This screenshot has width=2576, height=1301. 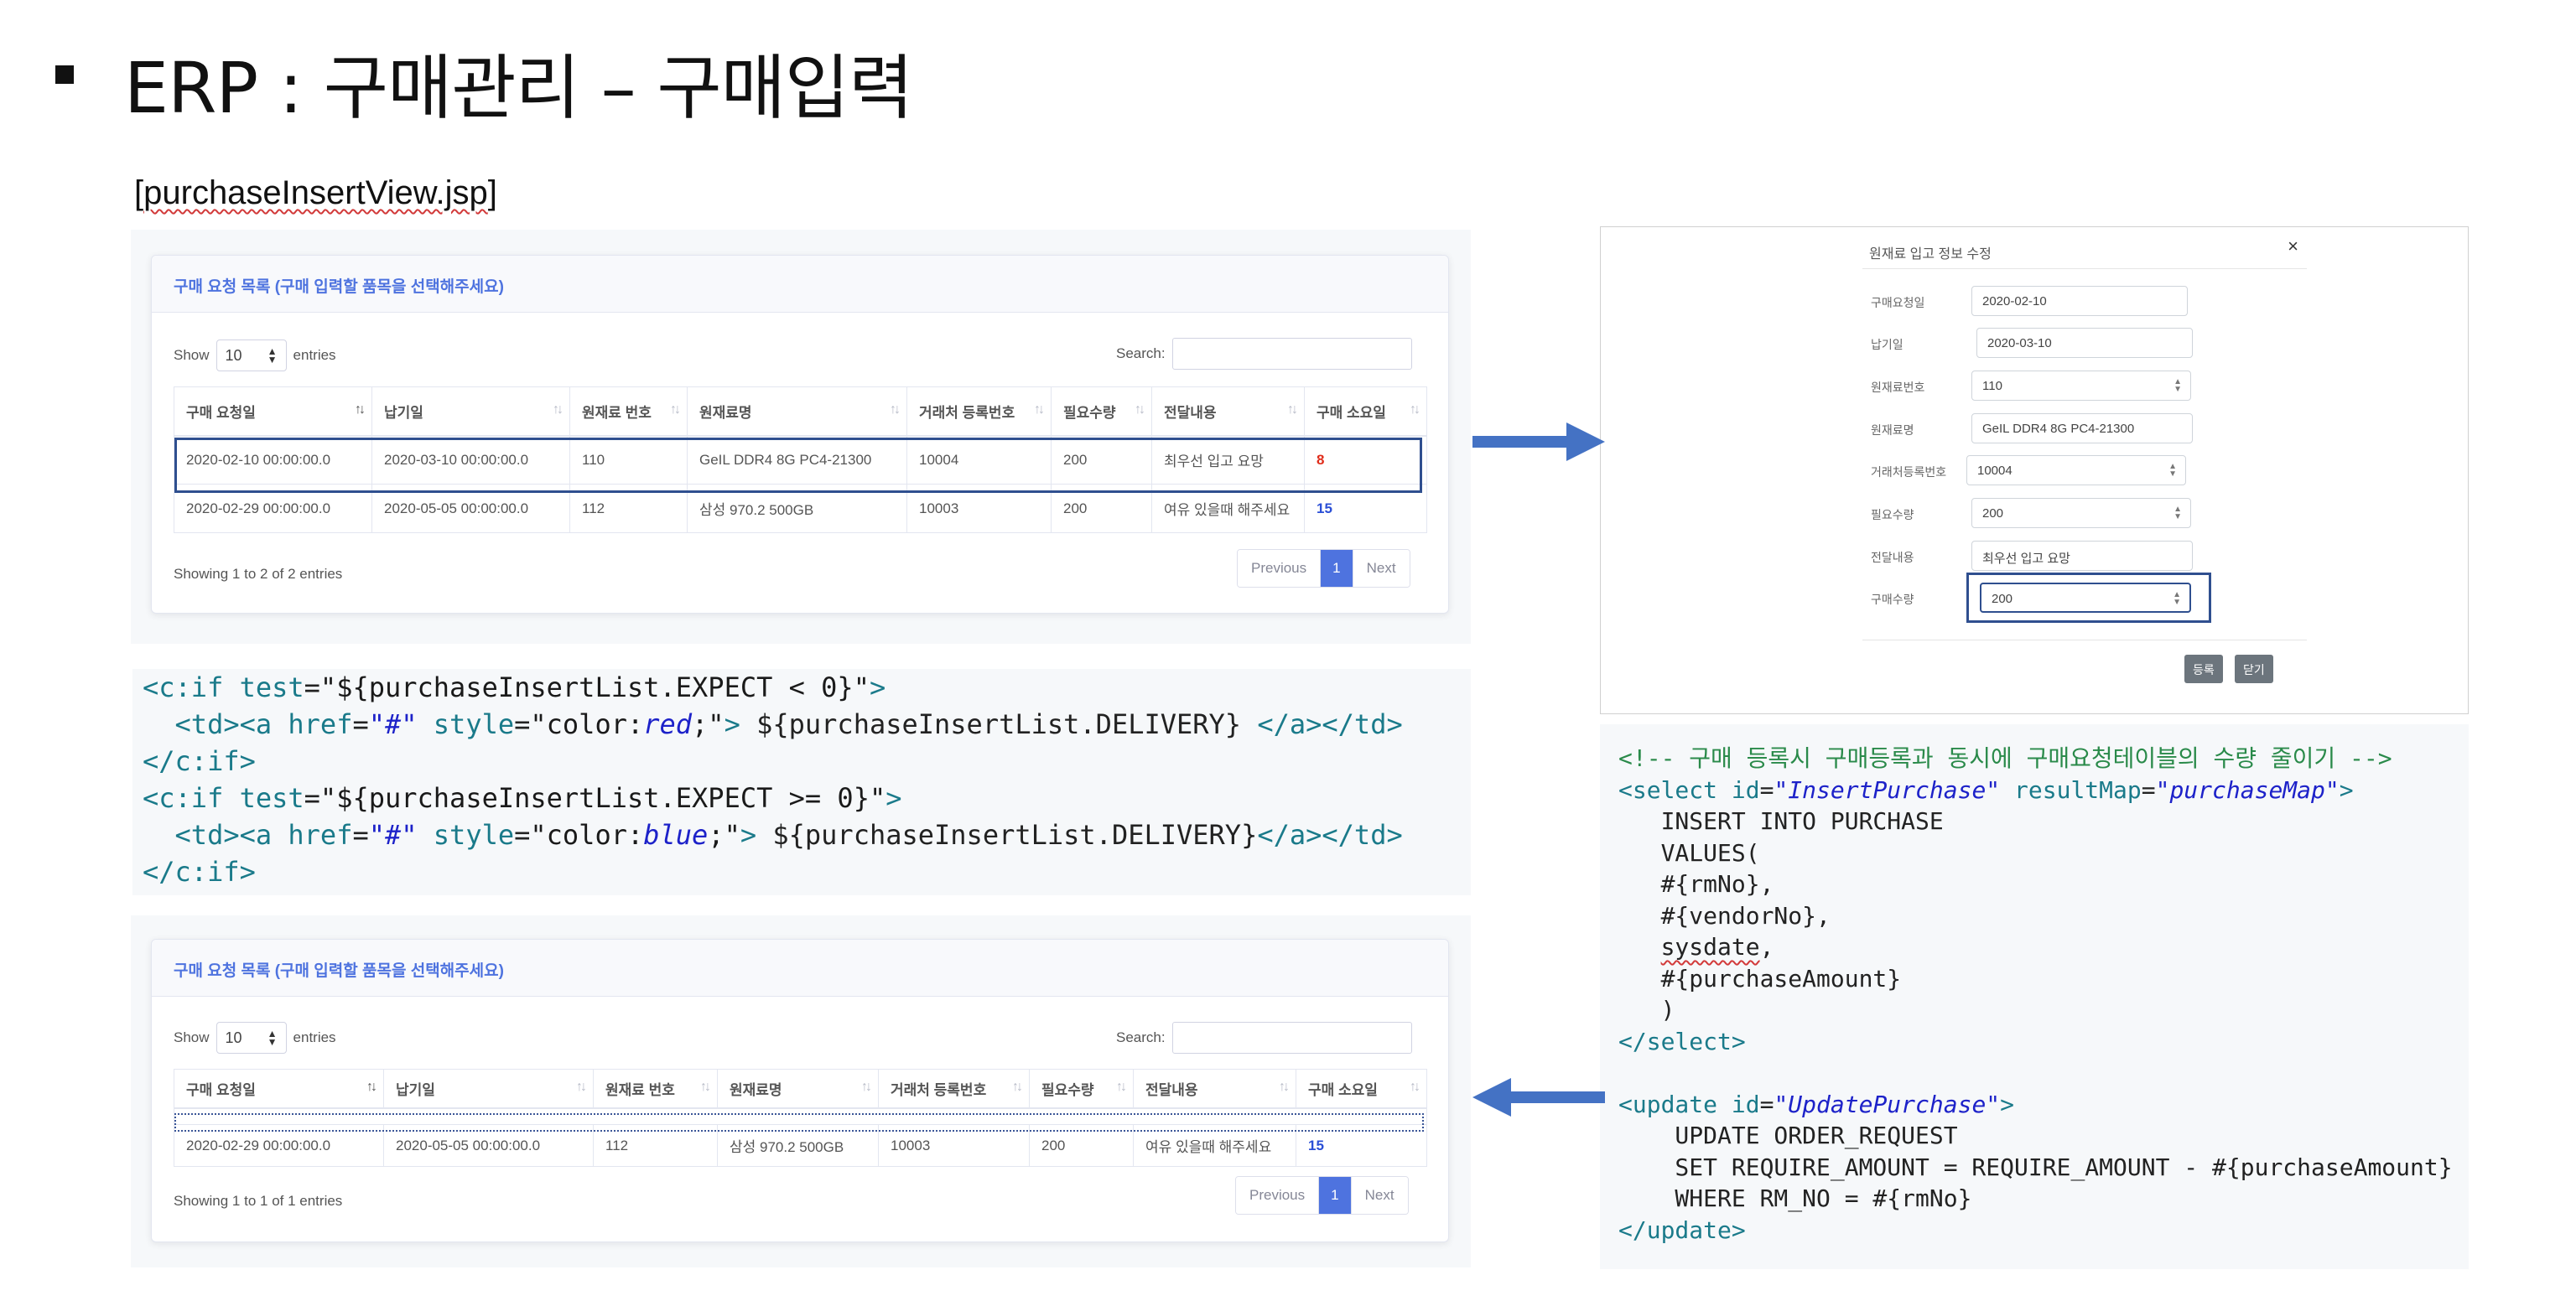 I want to click on bottom-col-message: 전달내용 ↑↓, so click(x=1214, y=1089).